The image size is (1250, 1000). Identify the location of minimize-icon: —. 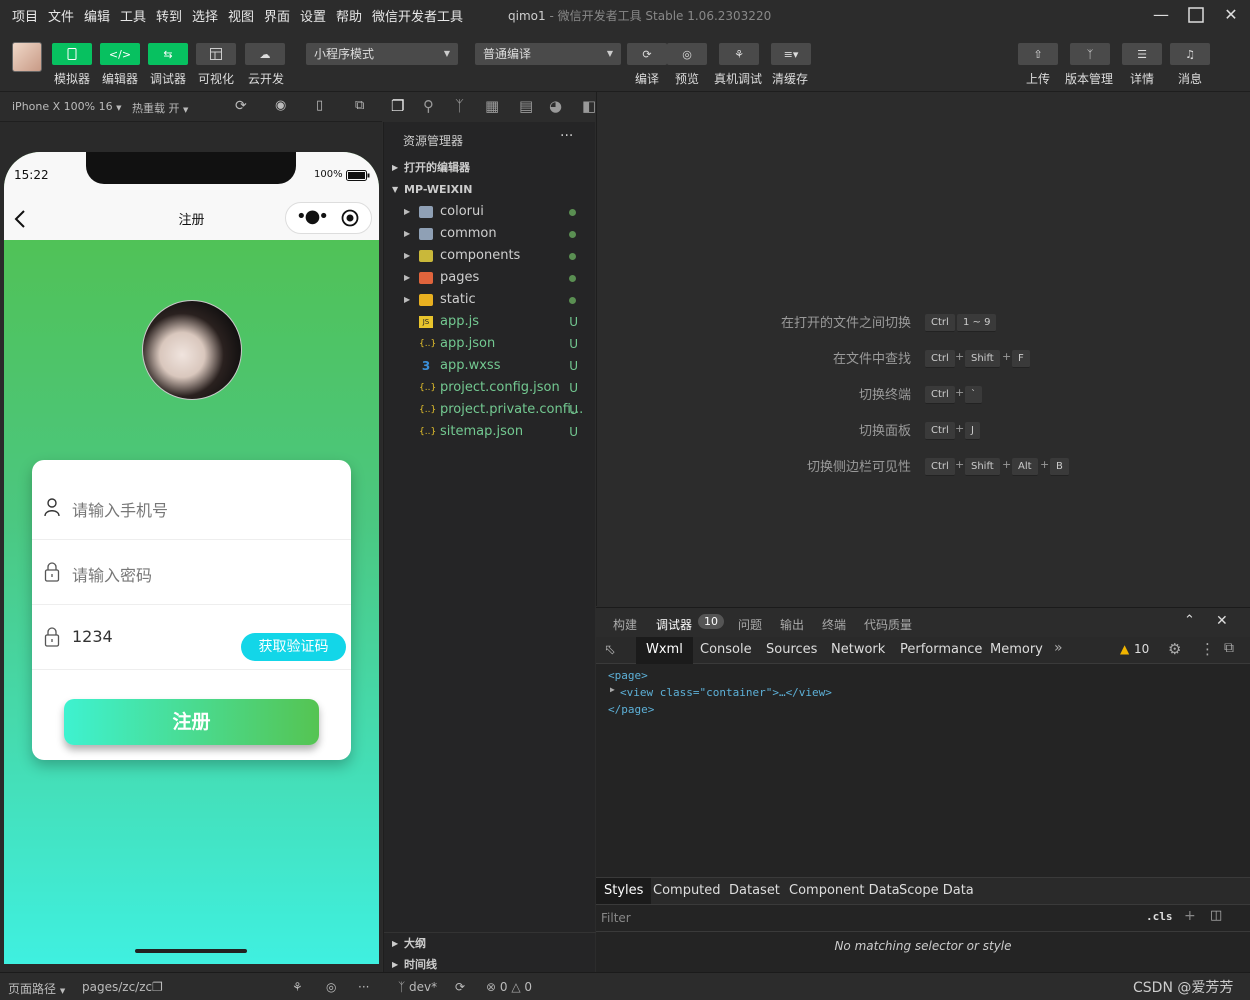
(1161, 15).